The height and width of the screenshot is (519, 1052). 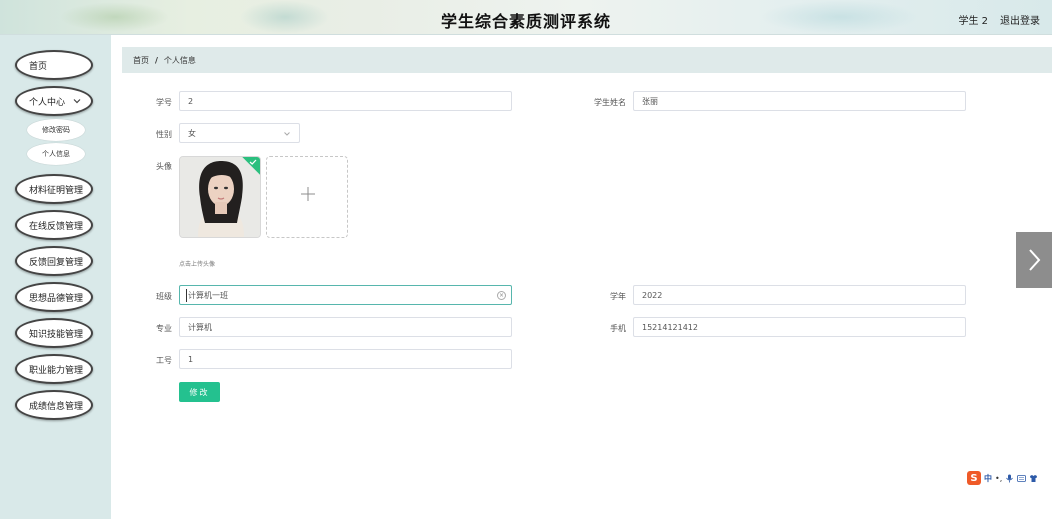 What do you see at coordinates (799, 101) in the screenshot?
I see `student-name-input: 张丽` at bounding box center [799, 101].